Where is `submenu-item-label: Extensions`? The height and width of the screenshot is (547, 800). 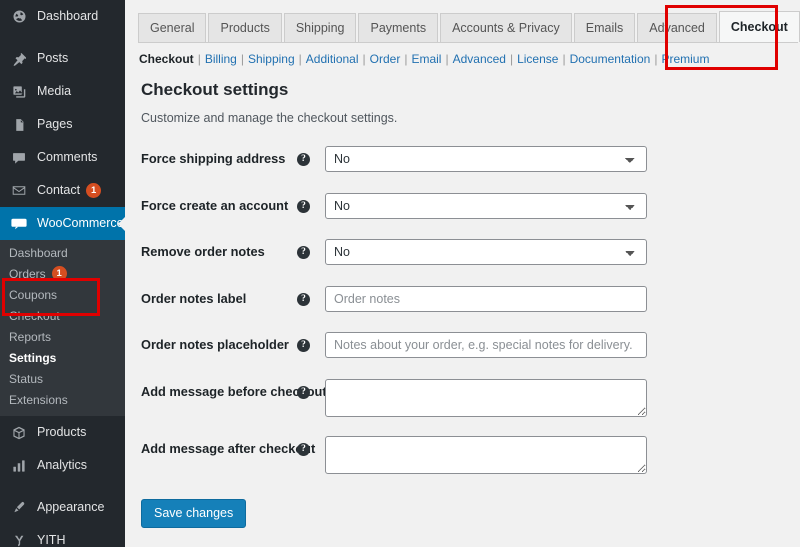
submenu-item-label: Extensions is located at coordinates (38, 399).